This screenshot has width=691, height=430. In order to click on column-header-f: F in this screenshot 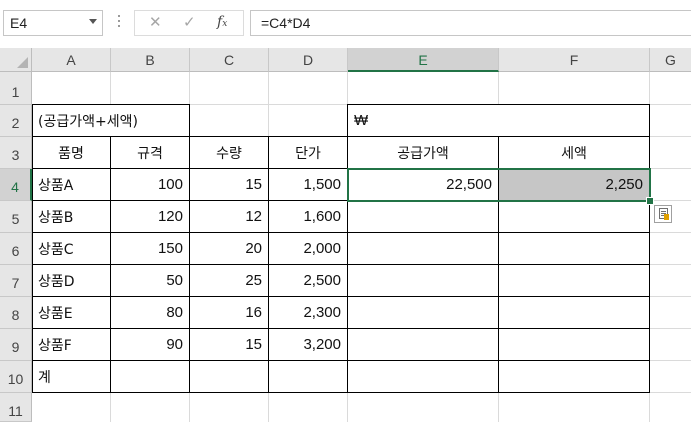, I will do `click(574, 60)`.